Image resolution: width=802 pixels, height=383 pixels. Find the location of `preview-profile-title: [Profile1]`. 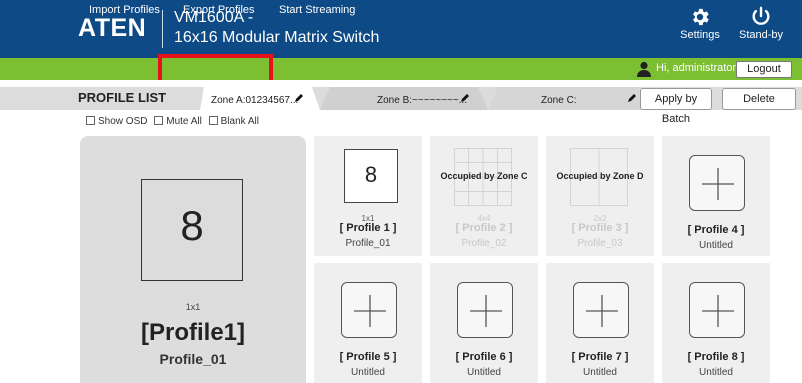

preview-profile-title: [Profile1] is located at coordinates (192, 332).